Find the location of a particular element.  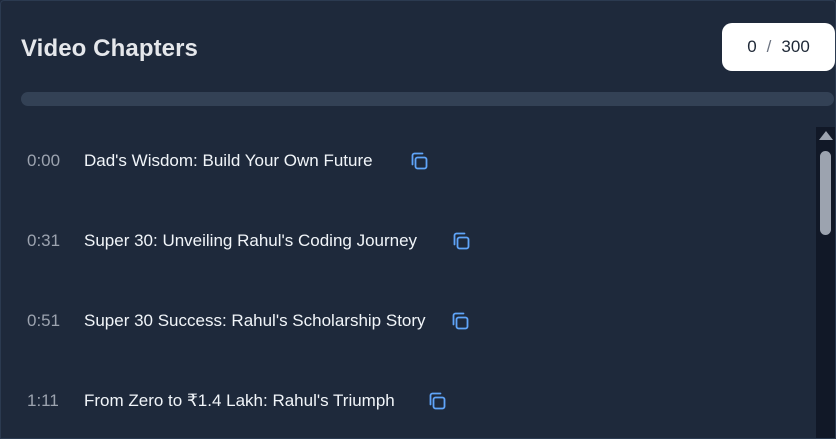

chapter-time: 1:11 is located at coordinates (52, 401).